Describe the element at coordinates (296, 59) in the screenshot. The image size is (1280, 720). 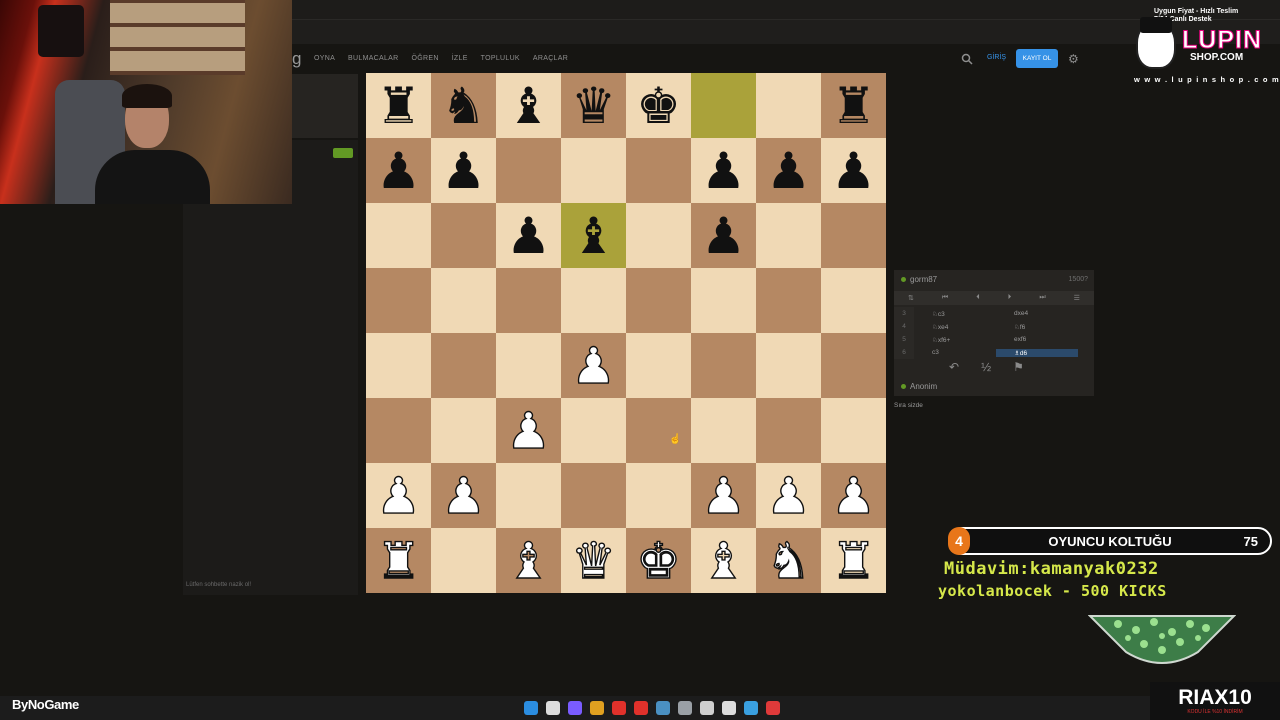
I see `site-logo: g` at that location.